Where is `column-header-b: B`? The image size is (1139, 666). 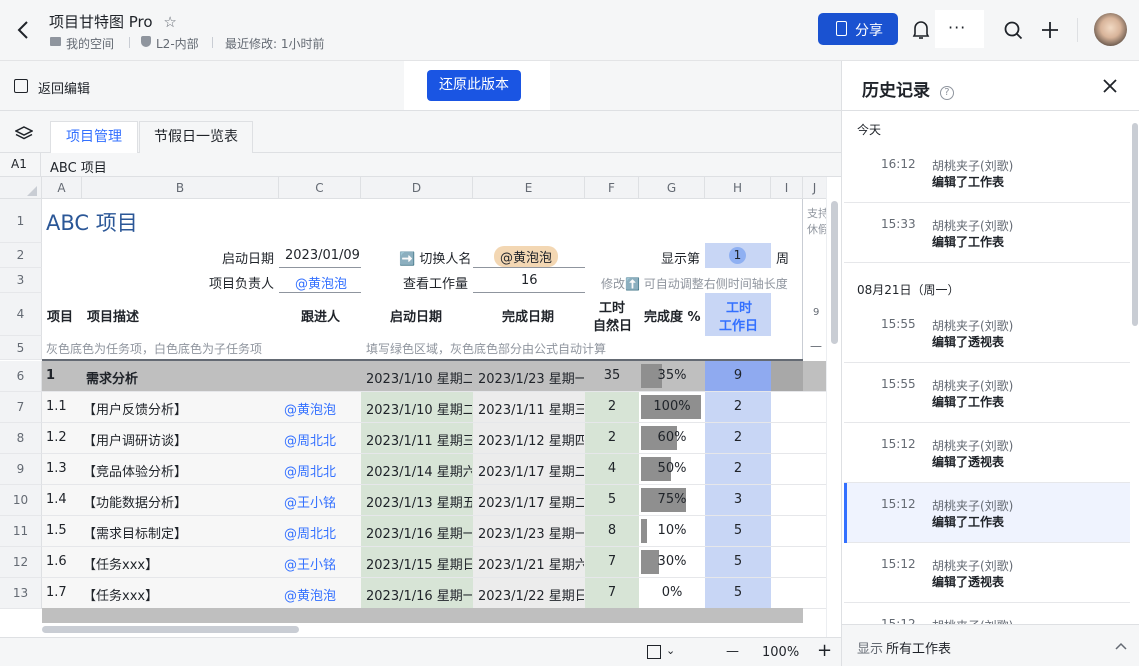 column-header-b: B is located at coordinates (180, 188).